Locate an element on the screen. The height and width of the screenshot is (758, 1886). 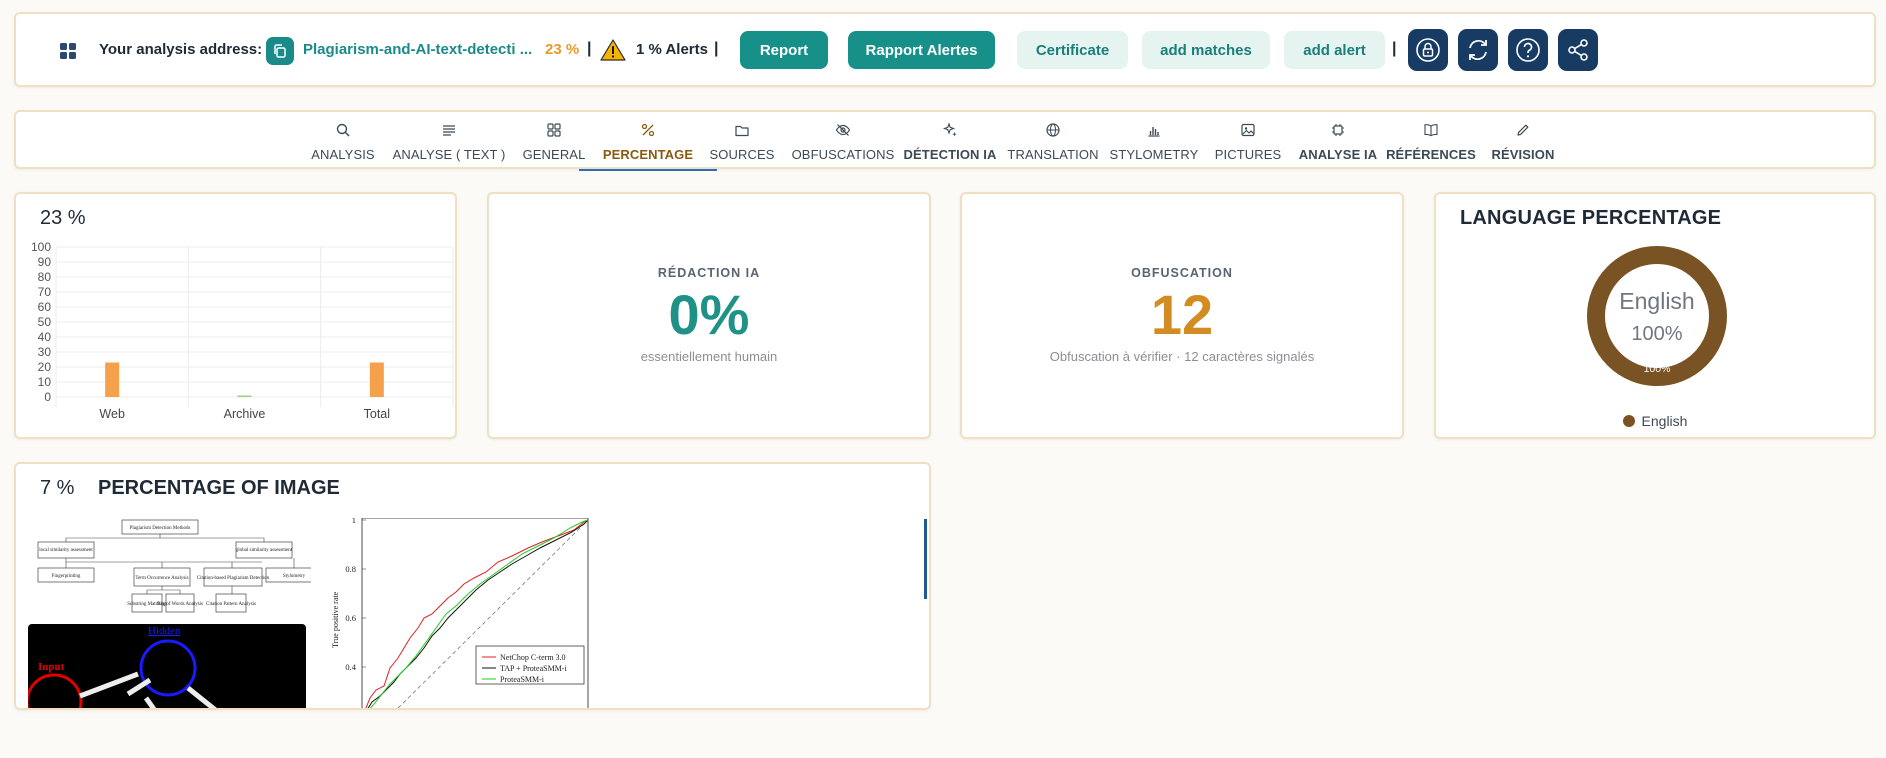
bar-web is located at coordinates (112, 380).